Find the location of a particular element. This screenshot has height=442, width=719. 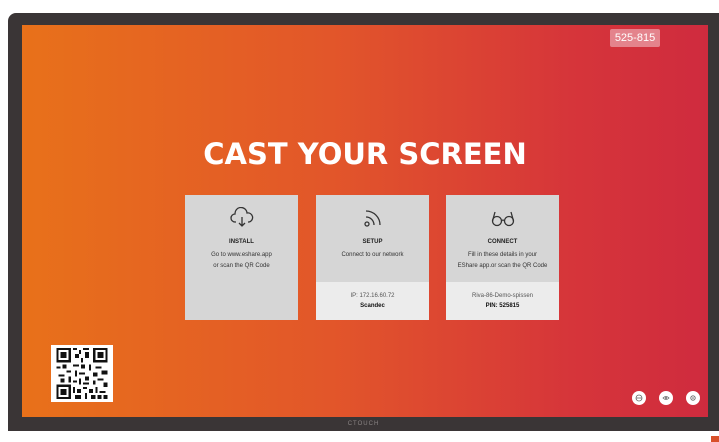

eye-icon is located at coordinates (666, 398).